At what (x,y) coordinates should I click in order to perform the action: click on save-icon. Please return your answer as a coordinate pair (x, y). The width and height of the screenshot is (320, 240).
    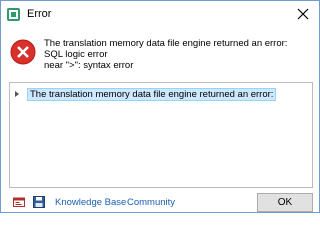
    Looking at the image, I should click on (39, 202).